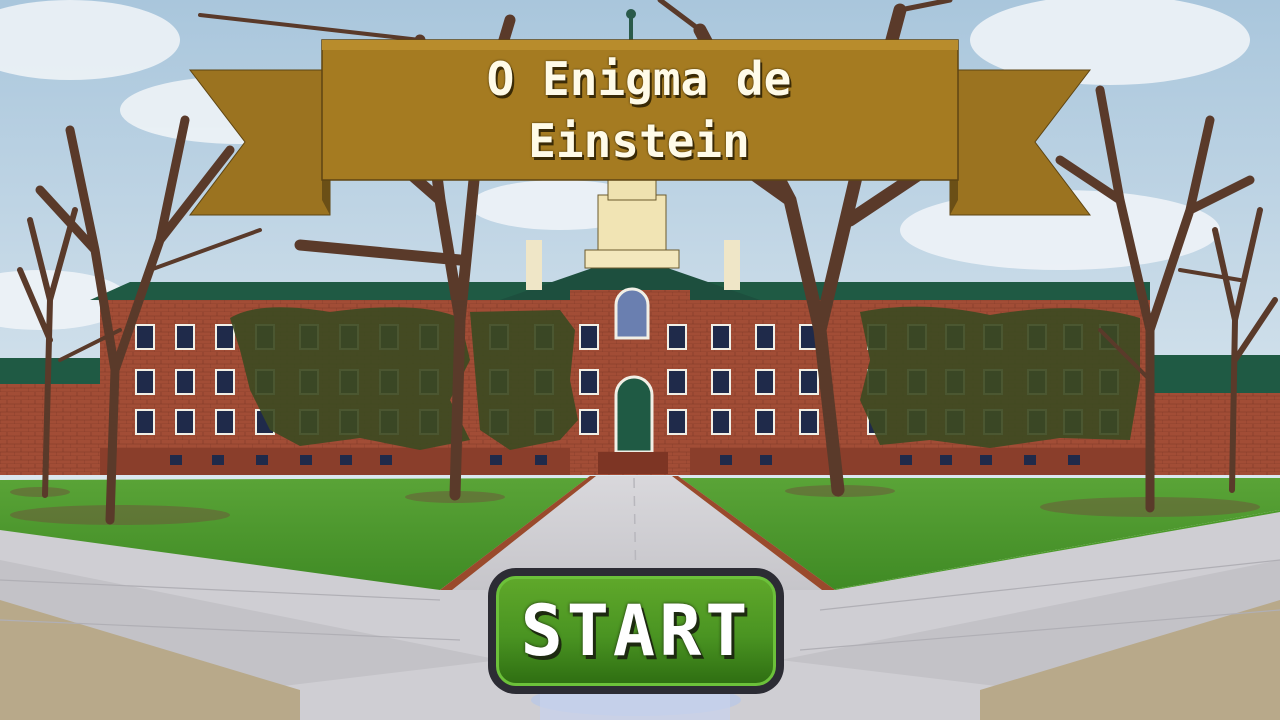 This screenshot has width=1280, height=720. Describe the element at coordinates (1215, 432) in the screenshot. I see `right-annex` at that location.